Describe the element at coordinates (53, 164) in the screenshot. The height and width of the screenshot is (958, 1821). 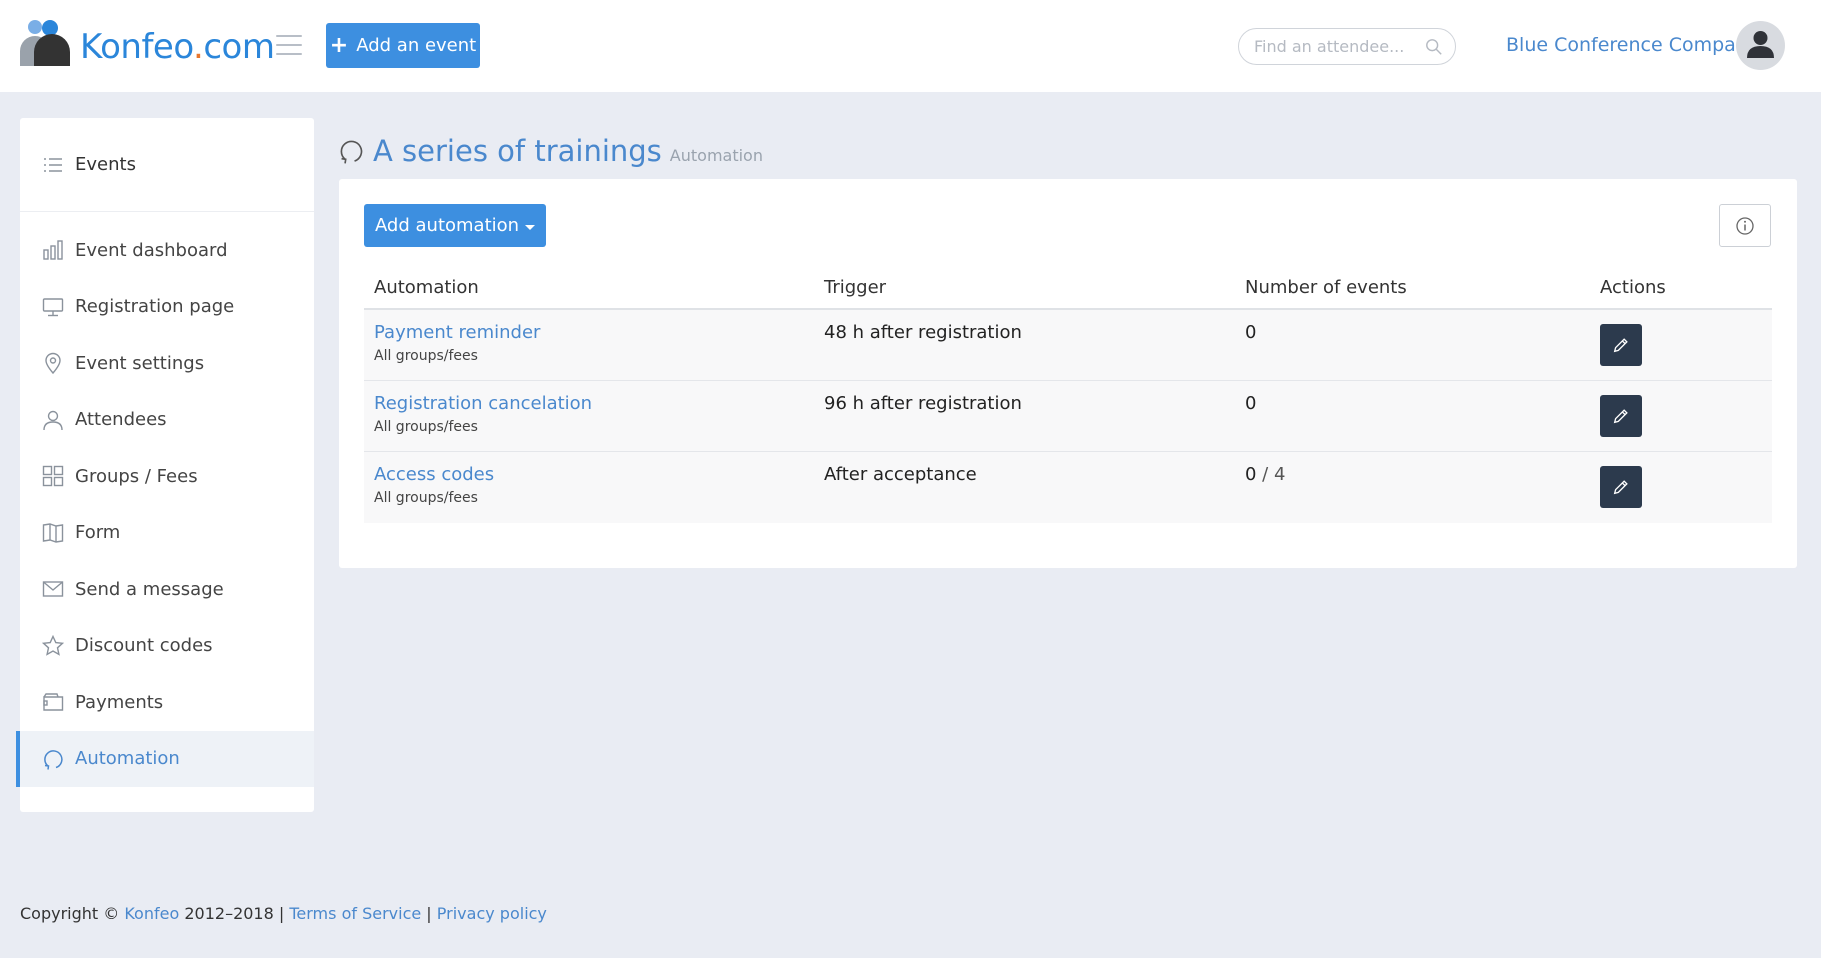
I see `list-icon` at that location.